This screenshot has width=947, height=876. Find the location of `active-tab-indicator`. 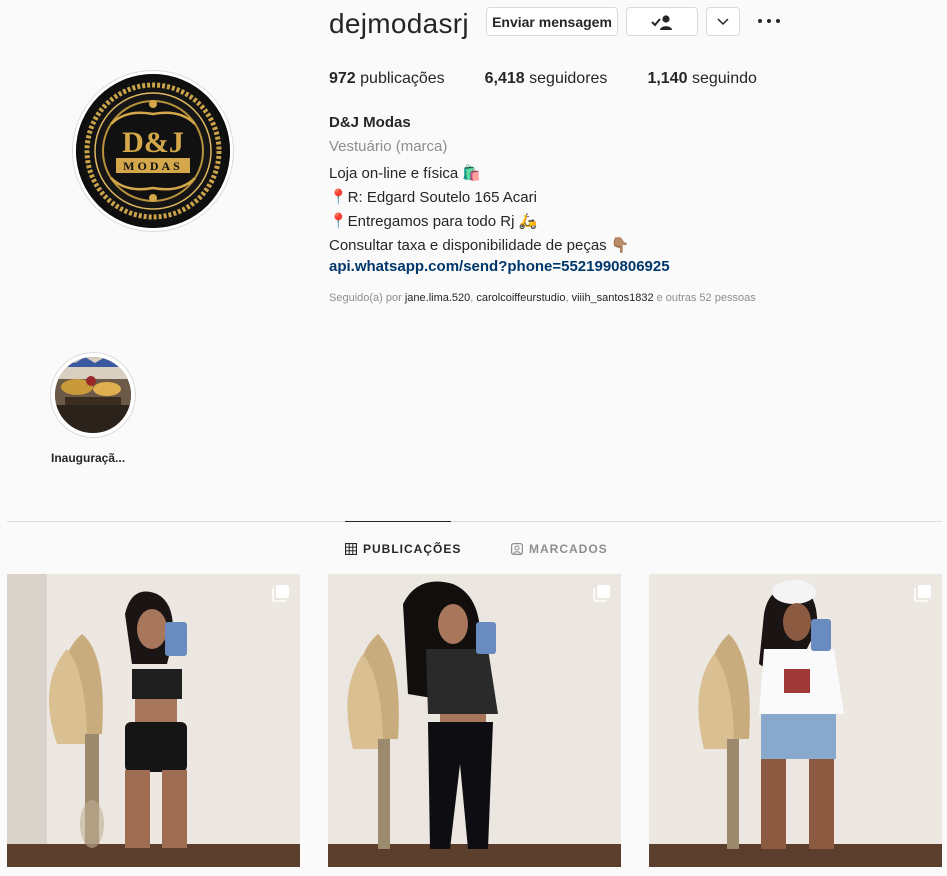

active-tab-indicator is located at coordinates (398, 521).